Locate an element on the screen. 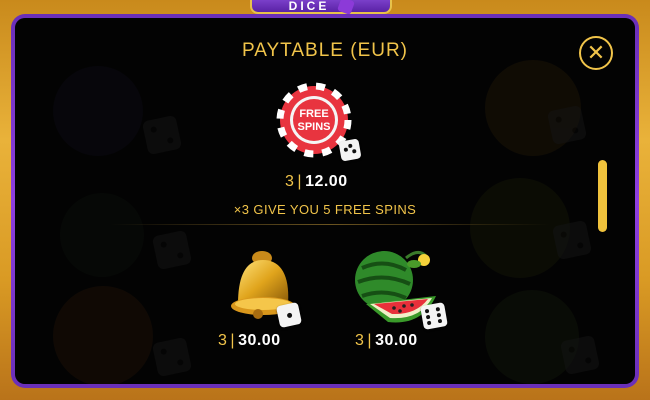 The height and width of the screenshot is (400, 650). bell-payout: 3 | 30.00 is located at coordinates (249, 340).